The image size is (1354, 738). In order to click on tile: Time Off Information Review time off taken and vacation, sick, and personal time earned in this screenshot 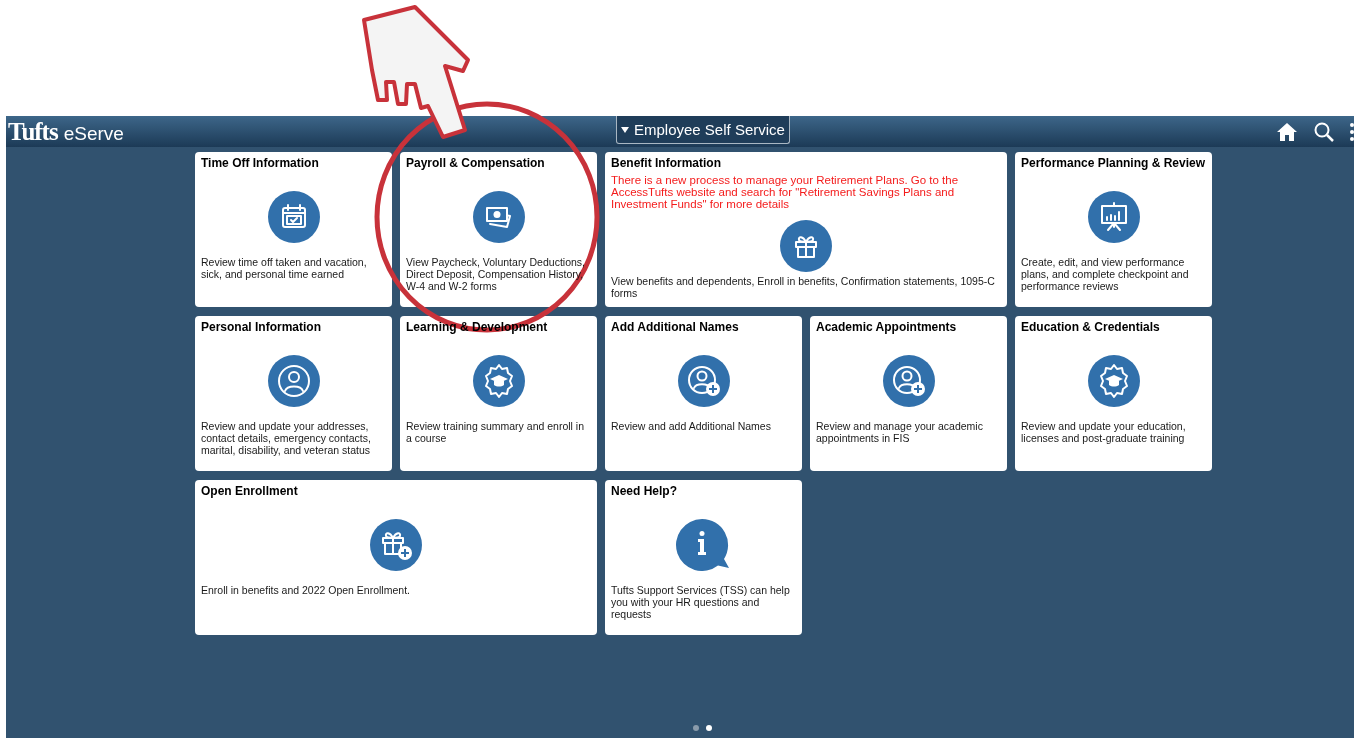, I will do `click(293, 229)`.